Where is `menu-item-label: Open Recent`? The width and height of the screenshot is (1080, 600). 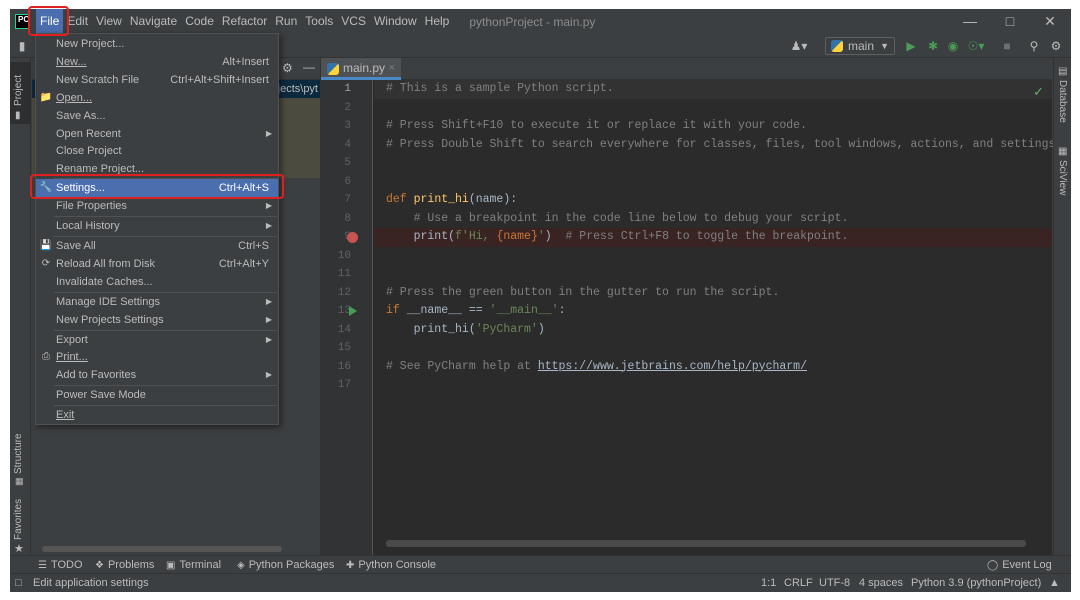
menu-item-label: Open Recent is located at coordinates (88, 134).